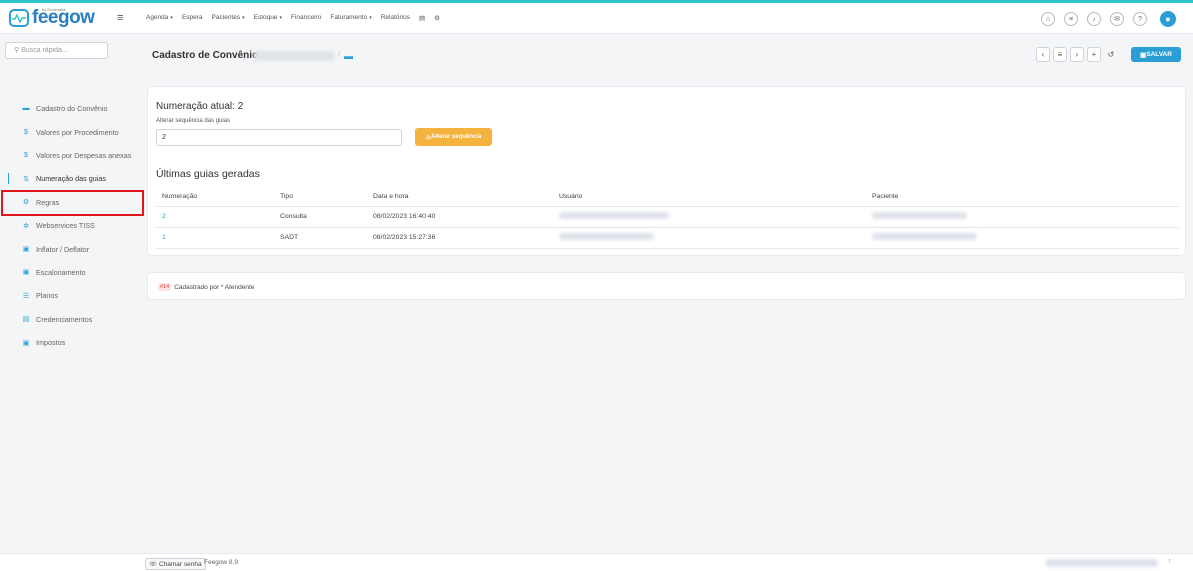  Describe the element at coordinates (306, 18) in the screenshot. I see `nav-financeiro: Financeiro` at that location.